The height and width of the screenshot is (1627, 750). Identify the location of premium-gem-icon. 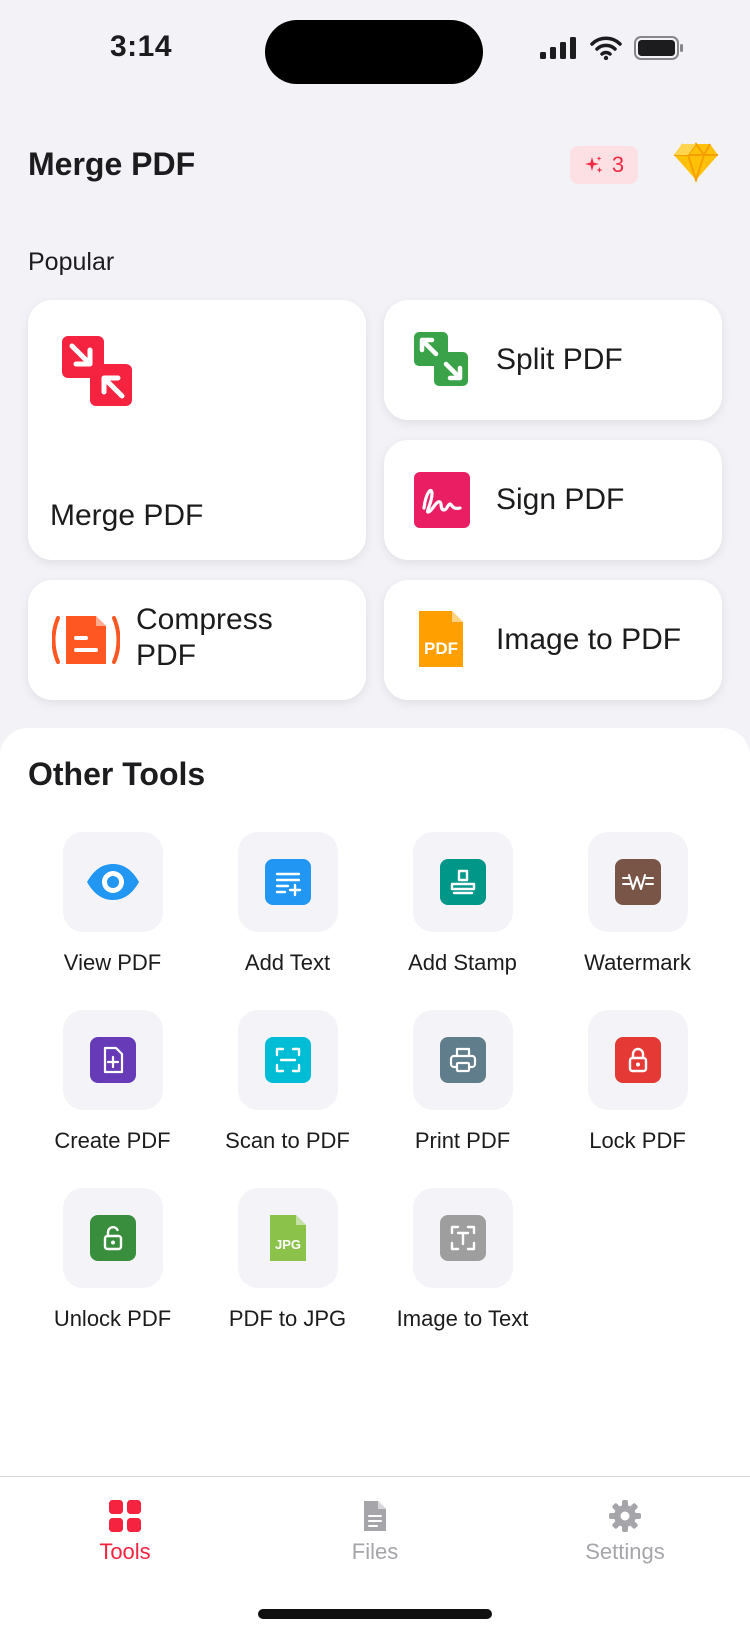
(696, 164).